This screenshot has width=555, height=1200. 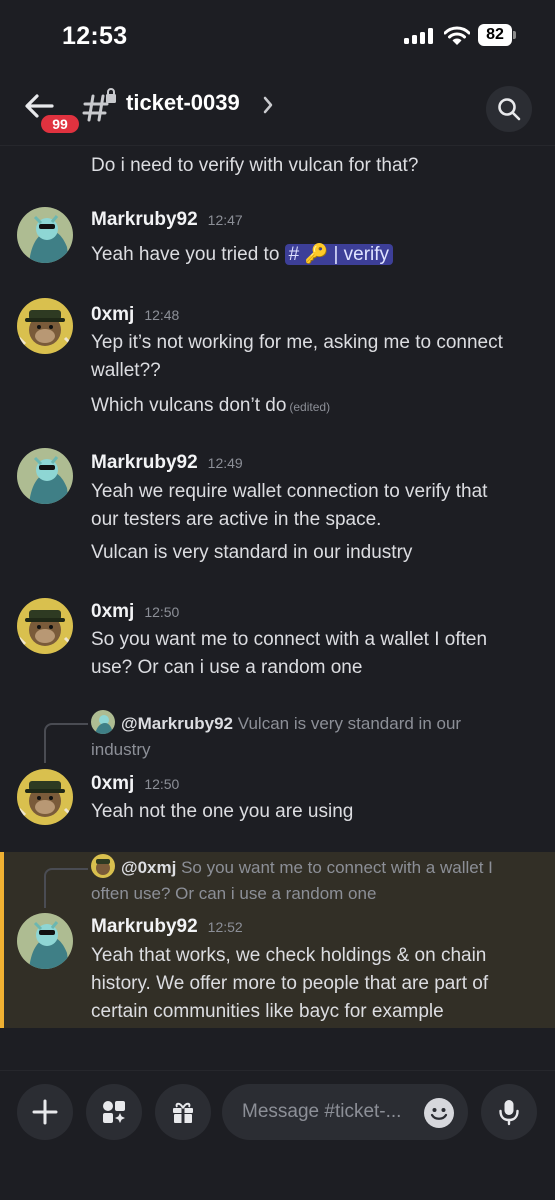 I want to click on cellular-signal-icon, so click(x=419, y=36).